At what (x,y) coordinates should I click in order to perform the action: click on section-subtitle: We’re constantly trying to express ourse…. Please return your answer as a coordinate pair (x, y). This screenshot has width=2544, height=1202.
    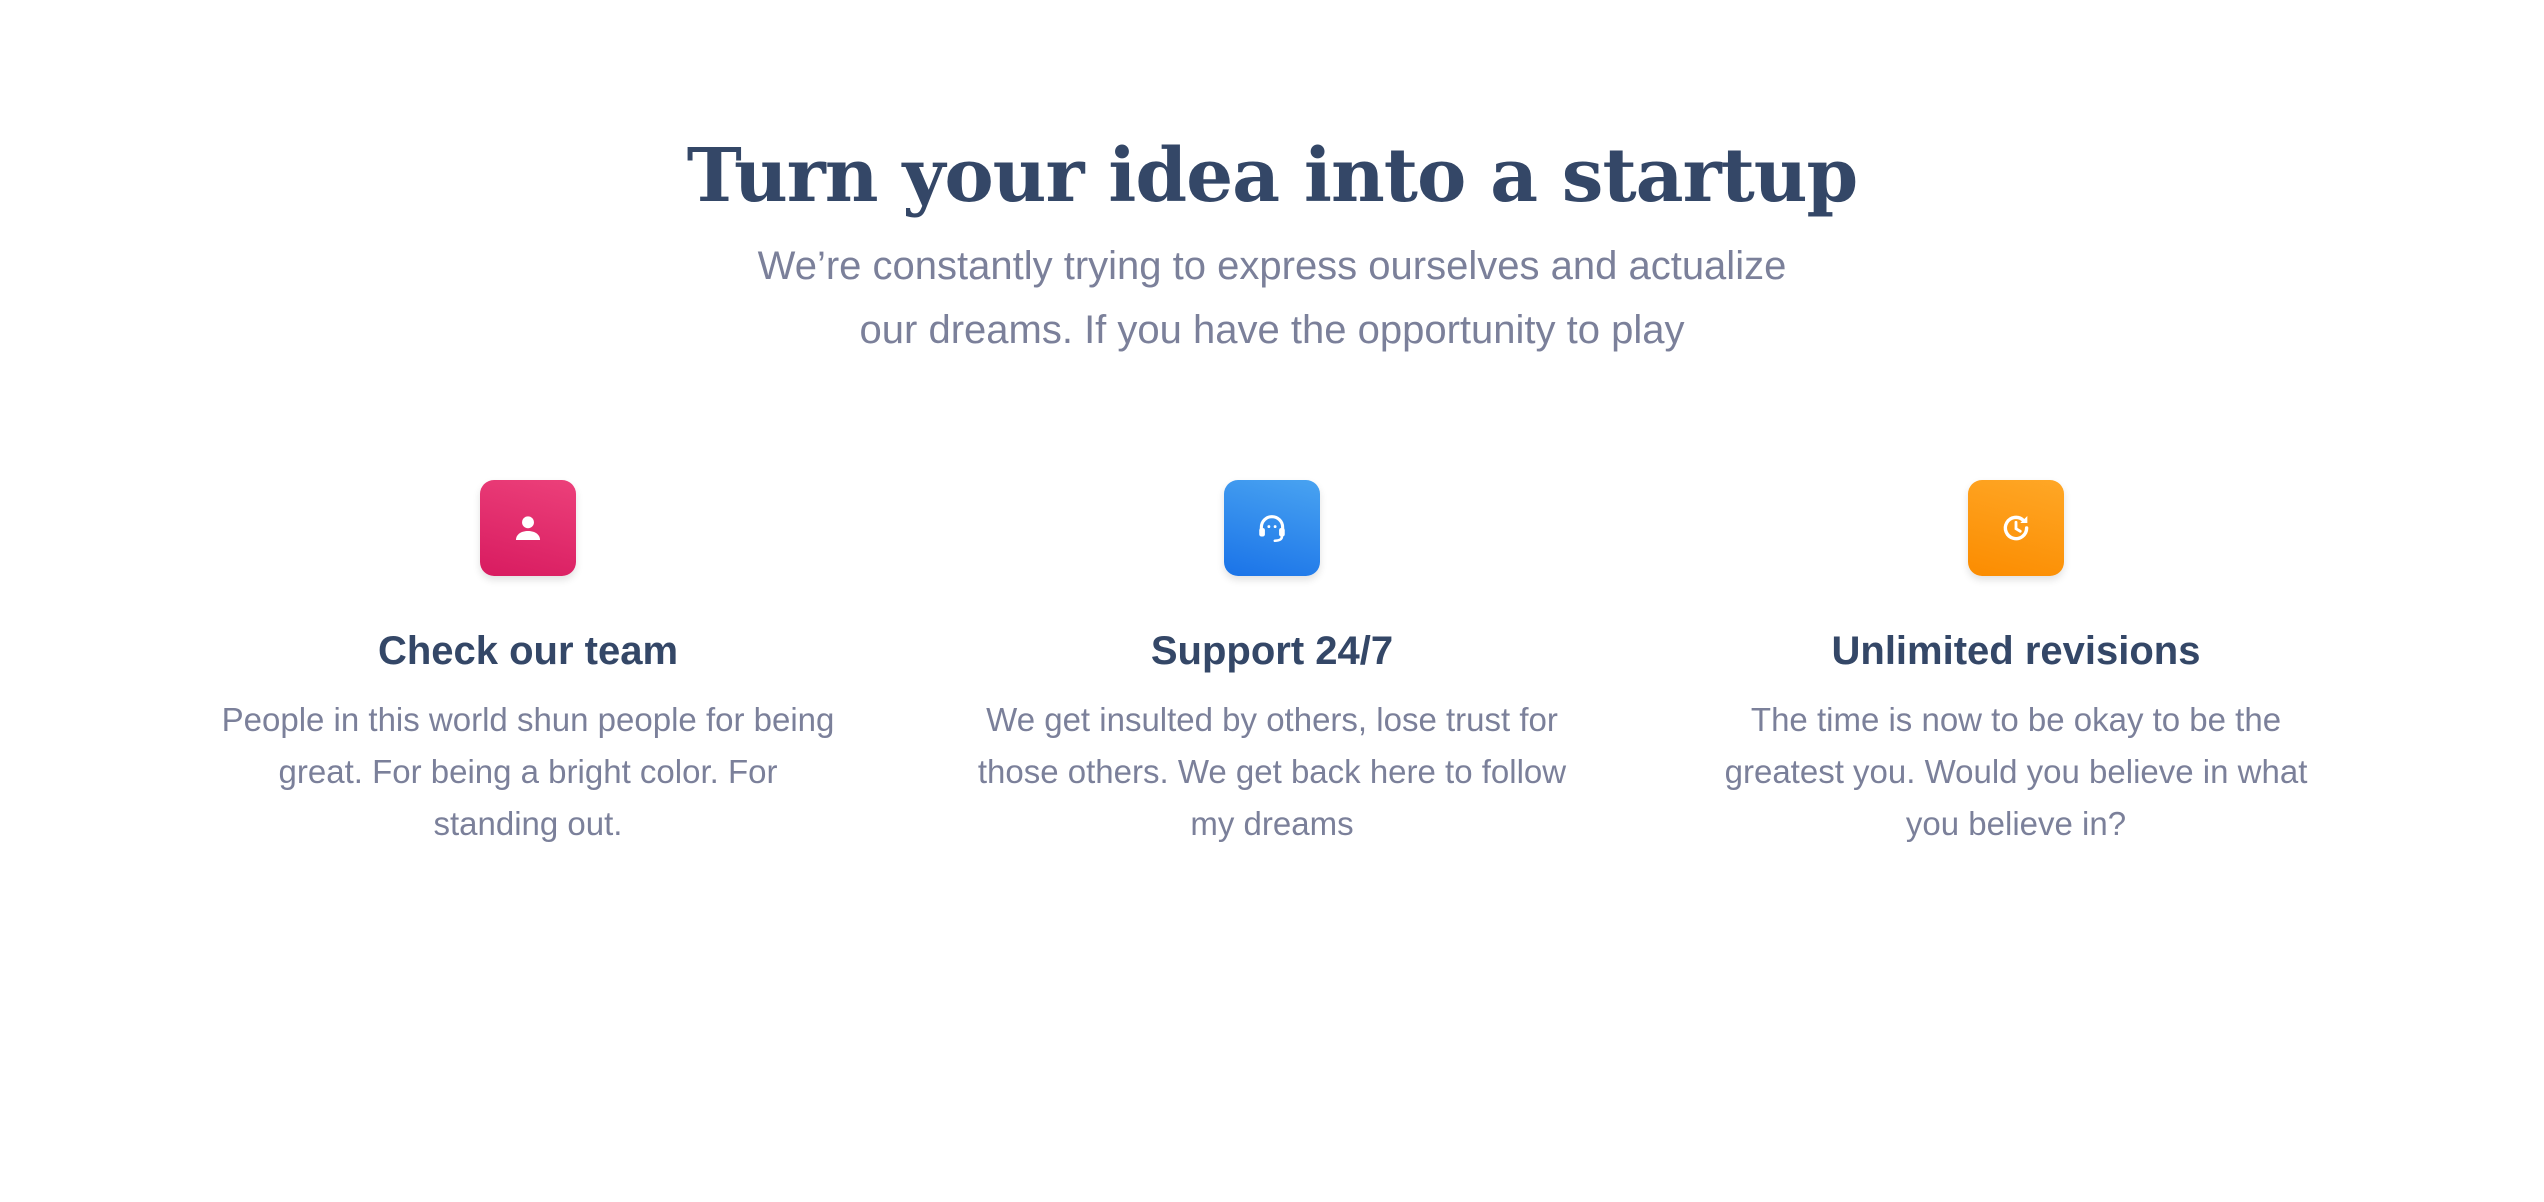
    Looking at the image, I should click on (1272, 298).